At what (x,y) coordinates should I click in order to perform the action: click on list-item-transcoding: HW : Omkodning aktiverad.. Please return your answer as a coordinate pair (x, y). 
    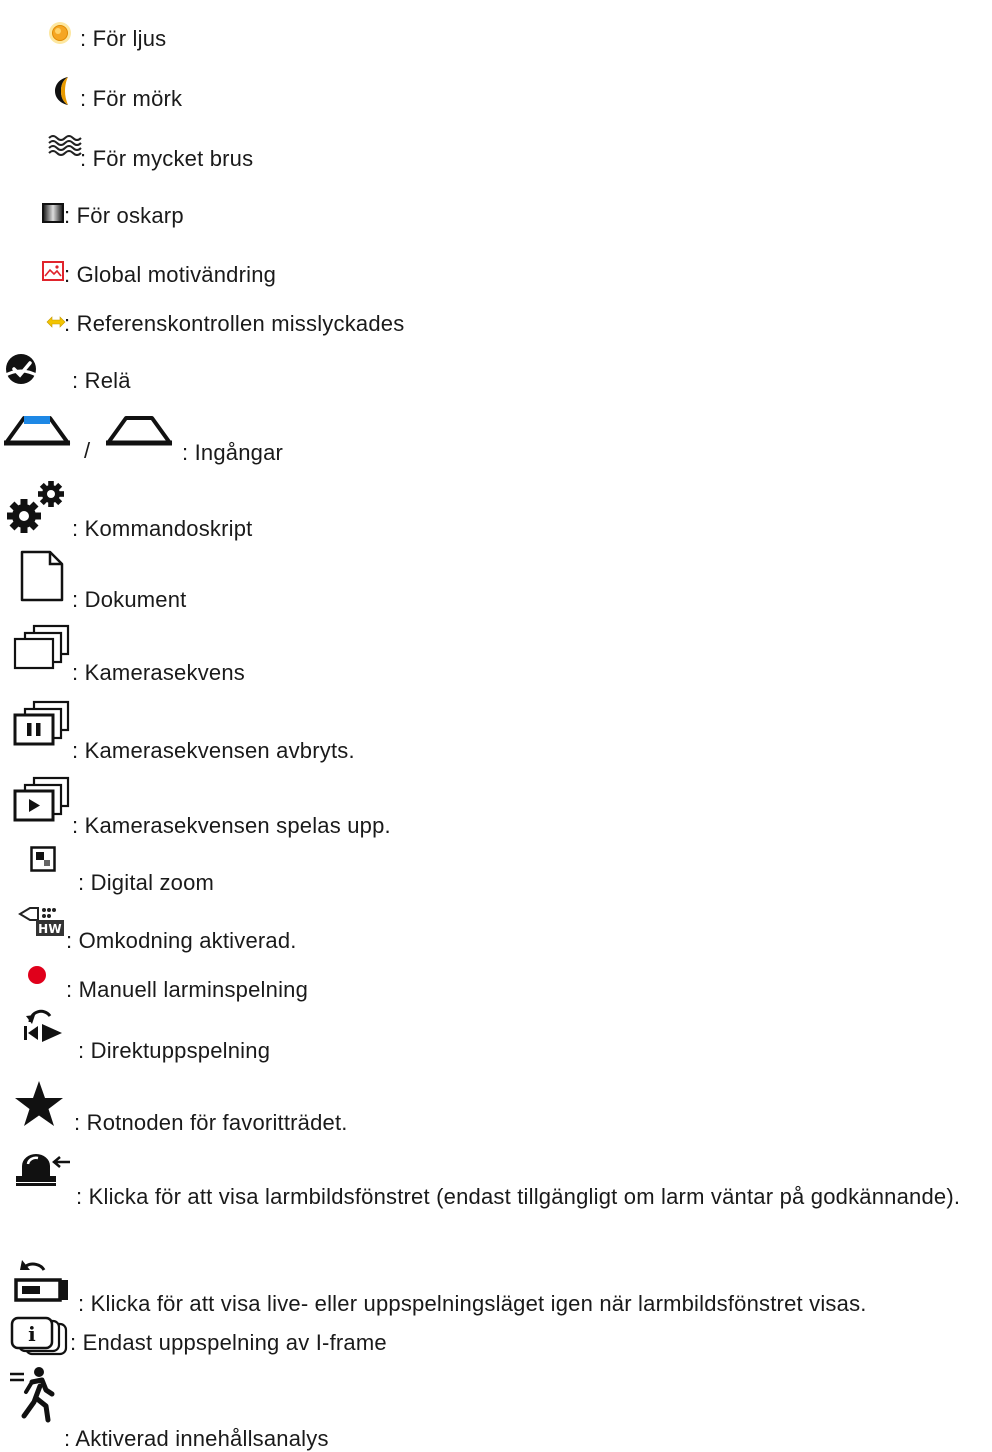
    Looking at the image, I should click on (495, 931).